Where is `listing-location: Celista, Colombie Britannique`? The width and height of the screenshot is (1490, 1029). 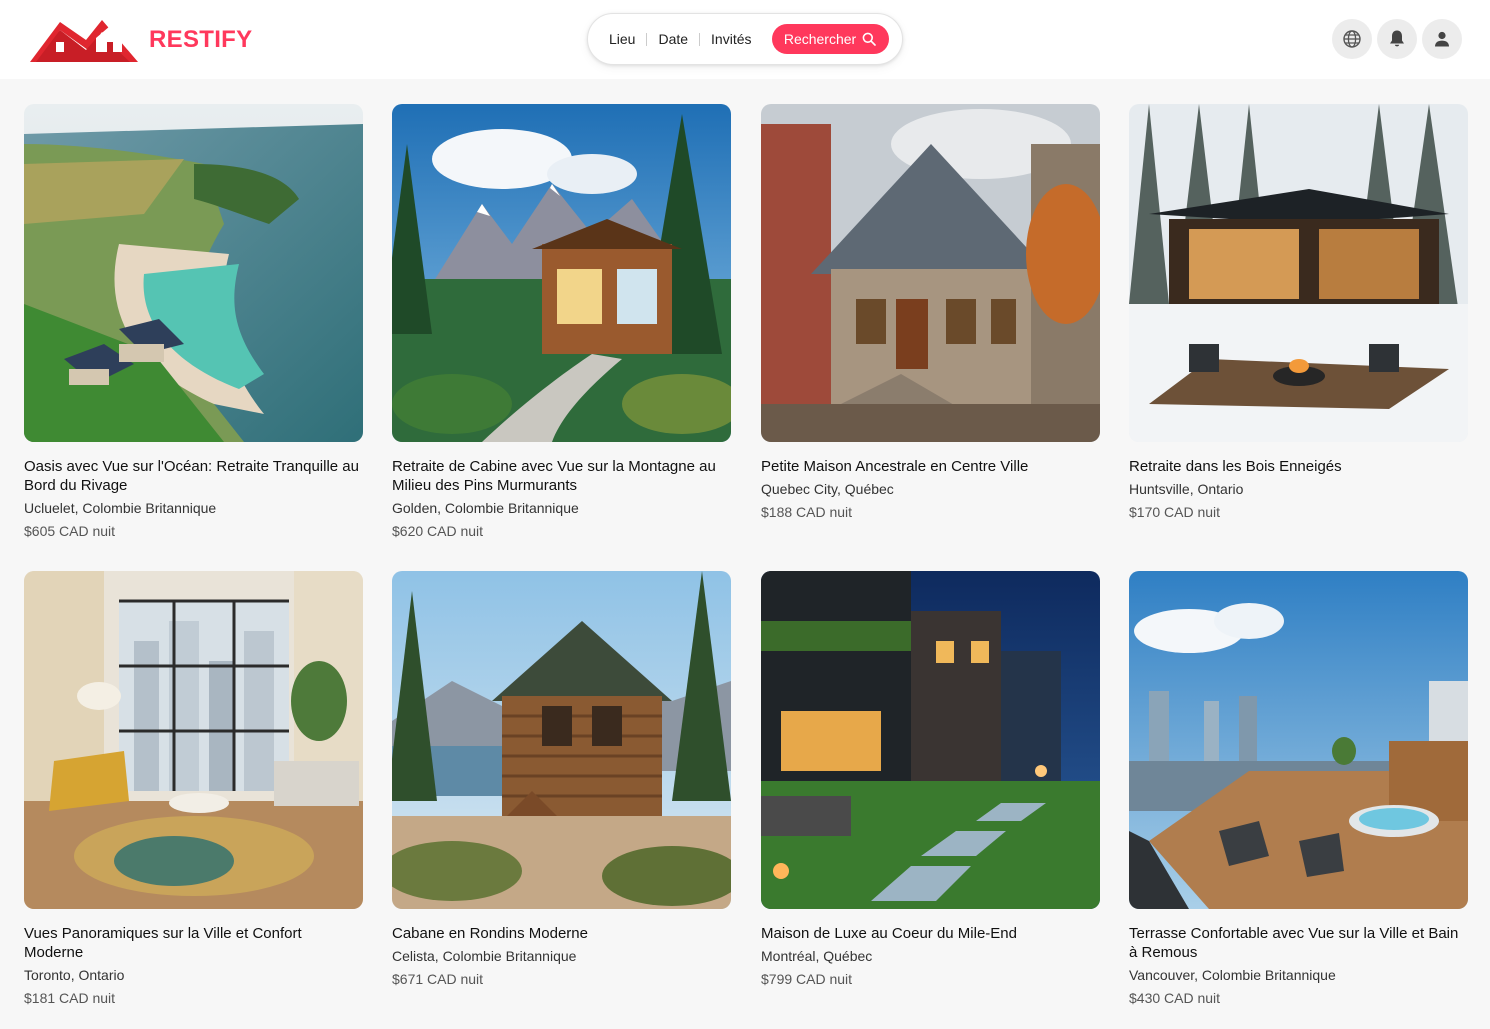
listing-location: Celista, Colombie Britannique is located at coordinates (484, 956).